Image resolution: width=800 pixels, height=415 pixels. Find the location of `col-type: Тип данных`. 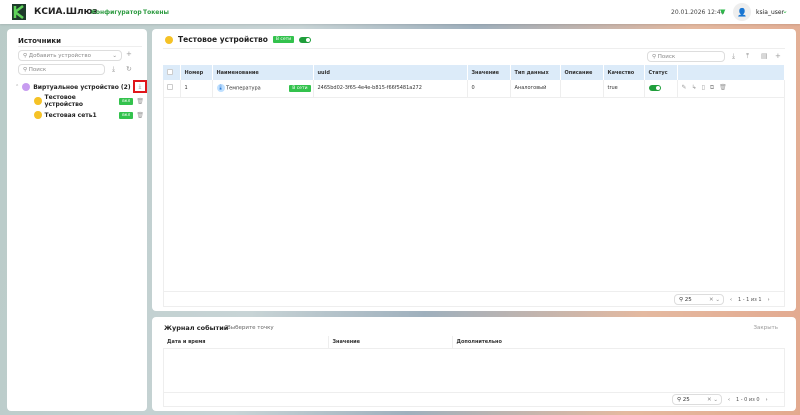

col-type: Тип данных is located at coordinates (535, 72).